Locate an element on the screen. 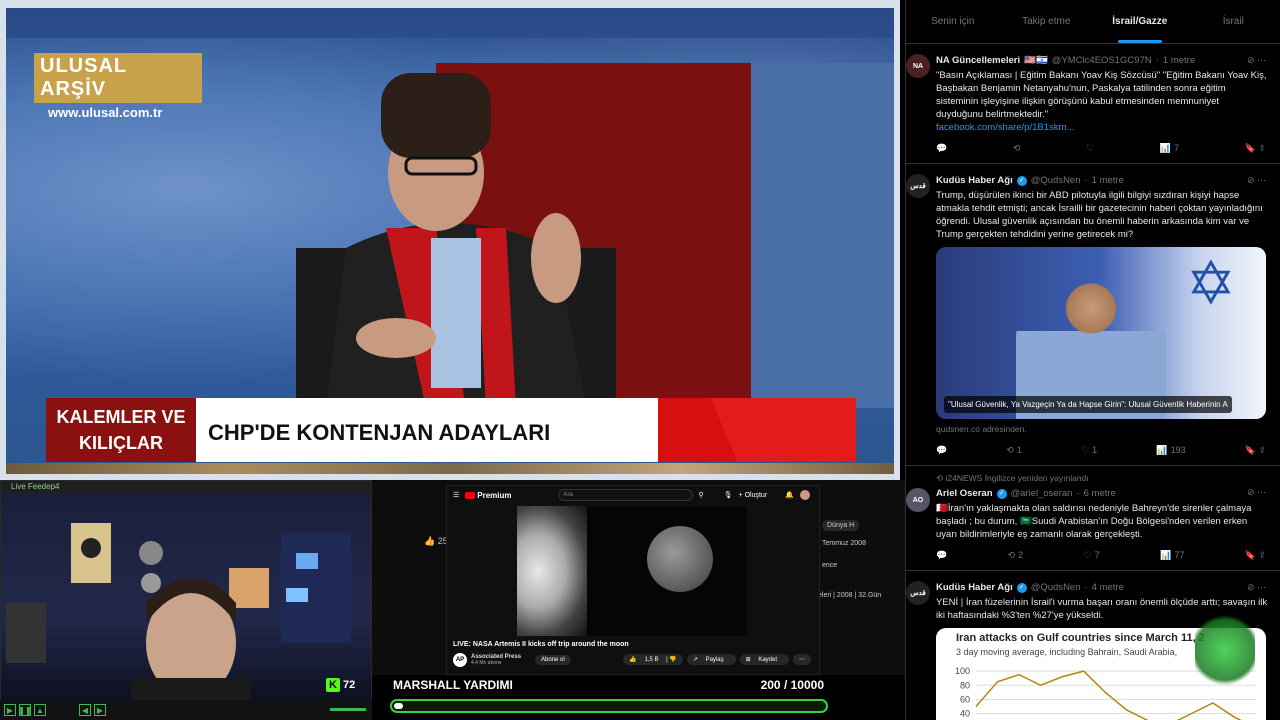 The height and width of the screenshot is (720, 1280). donation-goal: MARSHALL YARDIMI 200 / 10000 is located at coordinates (610, 698).